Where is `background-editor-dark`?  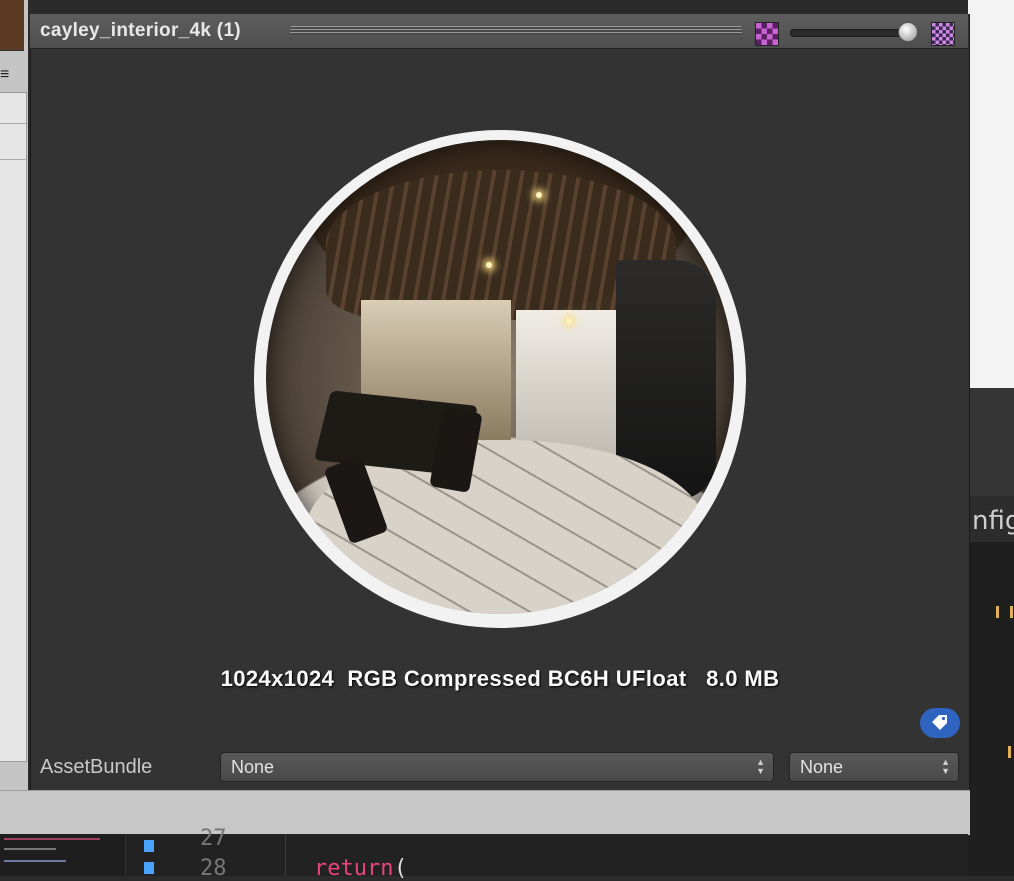 background-editor-dark is located at coordinates (991, 632).